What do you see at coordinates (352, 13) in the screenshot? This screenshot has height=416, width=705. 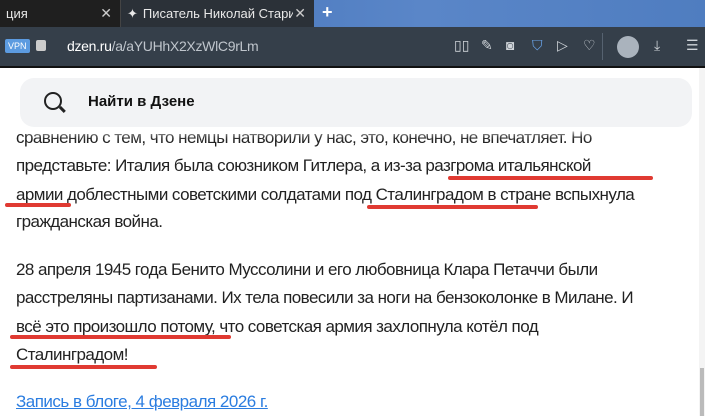 I see `tab-bar: ция ✕ ✦ Писатель Николай Старик ✕ +` at bounding box center [352, 13].